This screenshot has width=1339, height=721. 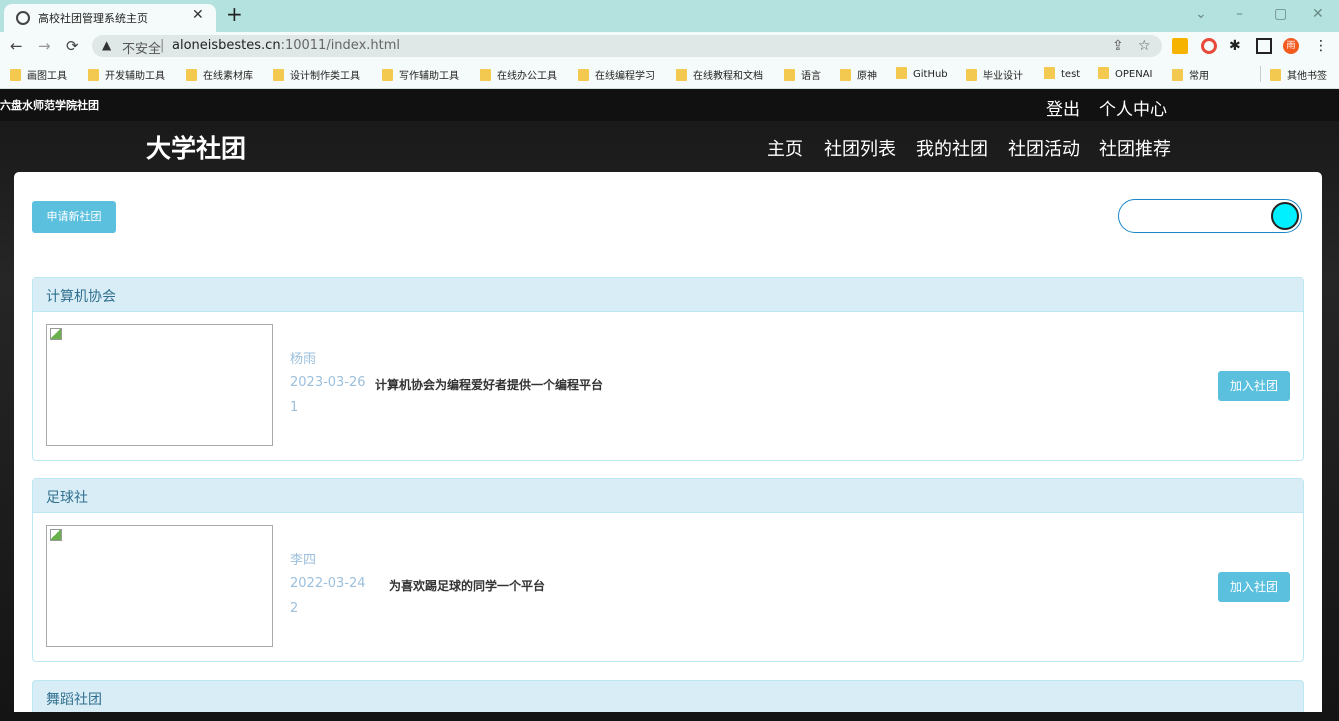 I want to click on bookmark-item: 在线编程学习, so click(x=616, y=74).